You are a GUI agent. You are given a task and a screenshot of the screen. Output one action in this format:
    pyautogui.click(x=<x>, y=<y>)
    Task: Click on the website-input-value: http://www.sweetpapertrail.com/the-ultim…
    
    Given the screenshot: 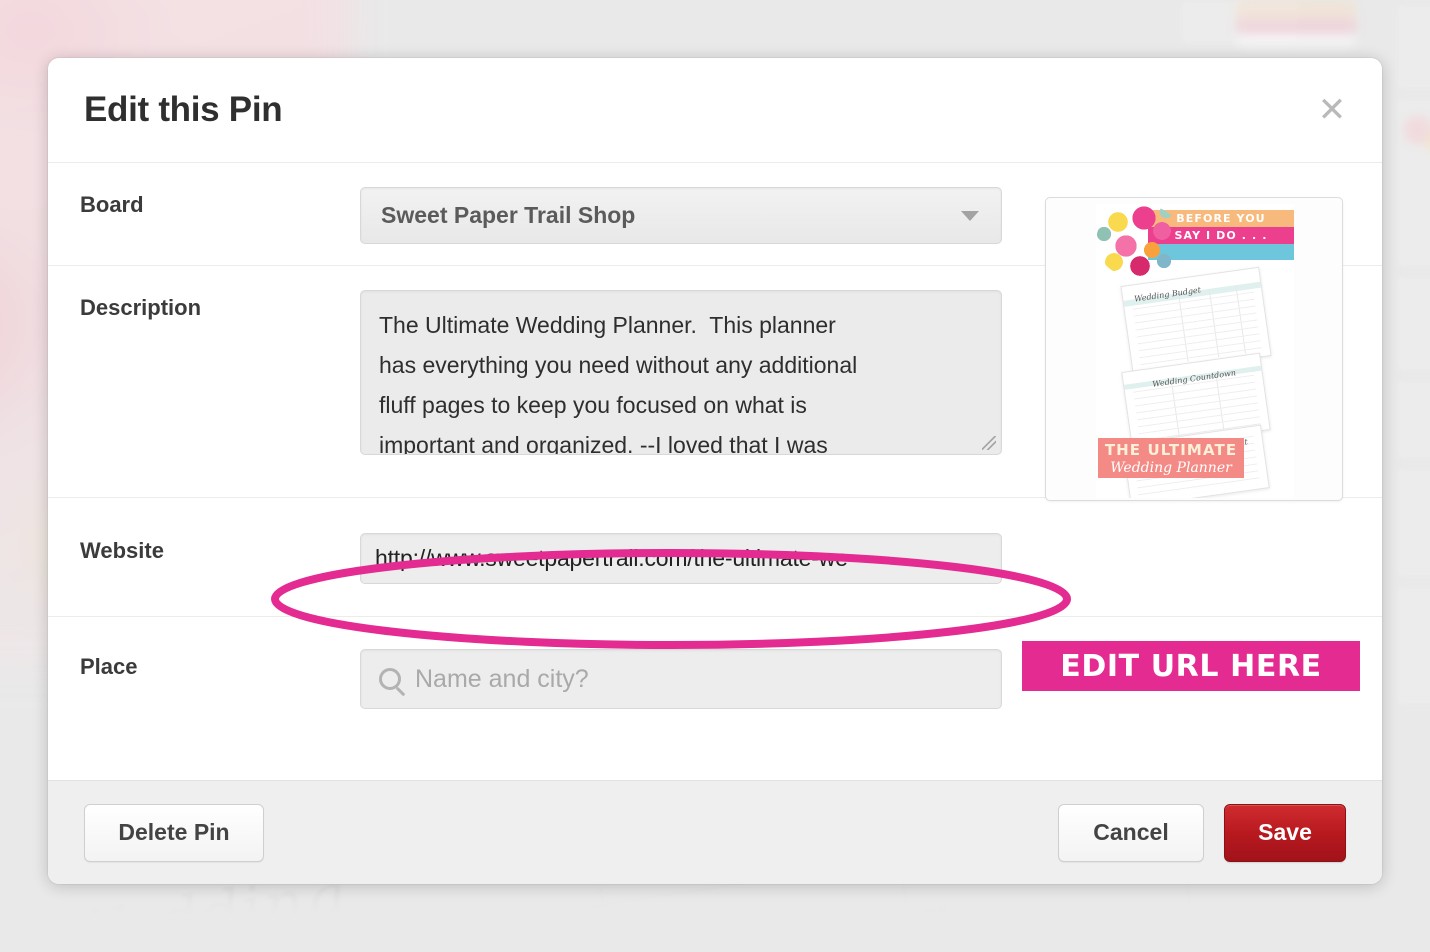 What is the action you would take?
    pyautogui.click(x=611, y=558)
    